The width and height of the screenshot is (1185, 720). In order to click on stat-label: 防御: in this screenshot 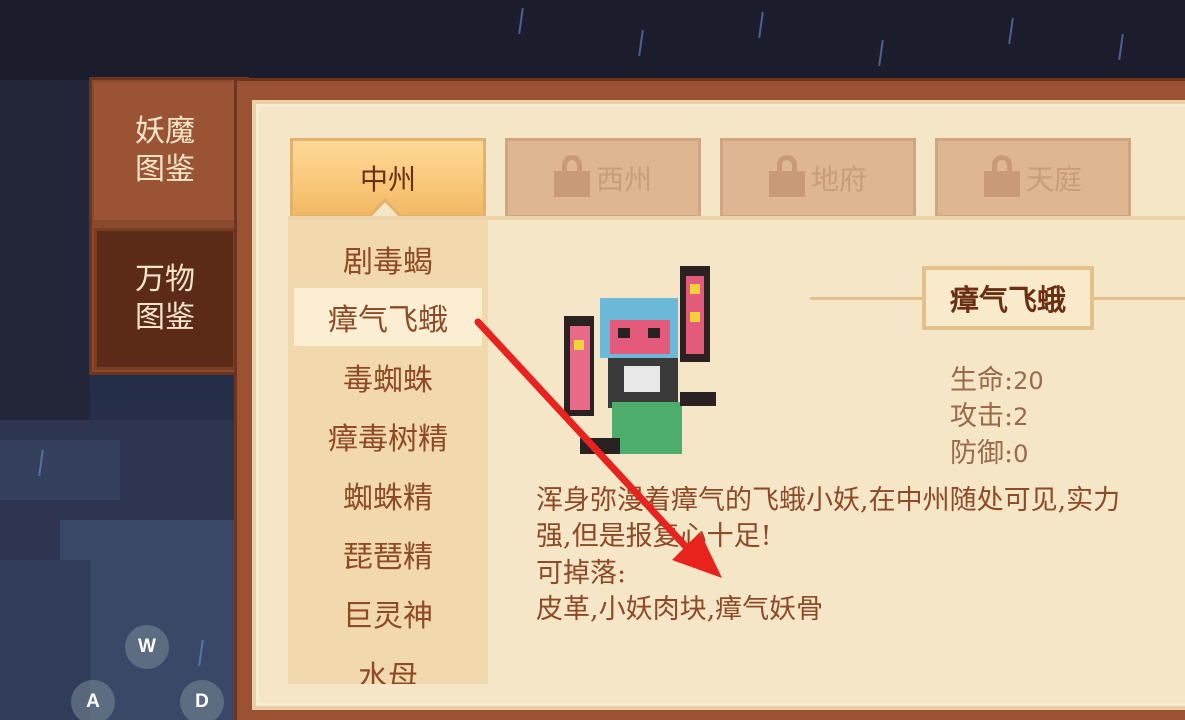, I will do `click(982, 453)`.